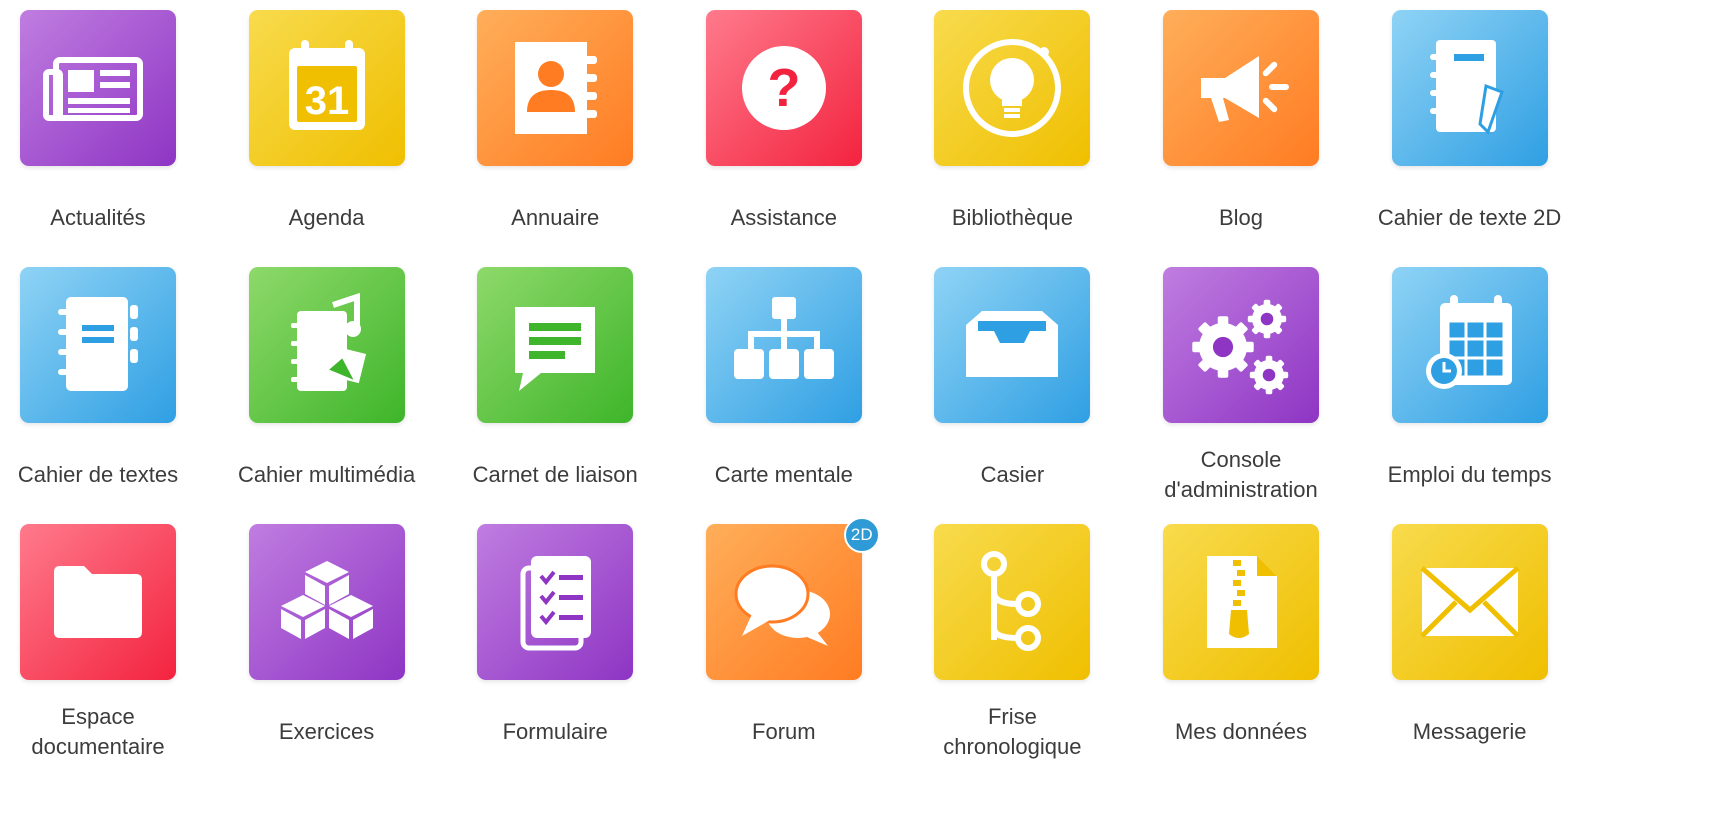 The height and width of the screenshot is (824, 1722). I want to click on app-forum: 2D Forum, so click(784, 650).